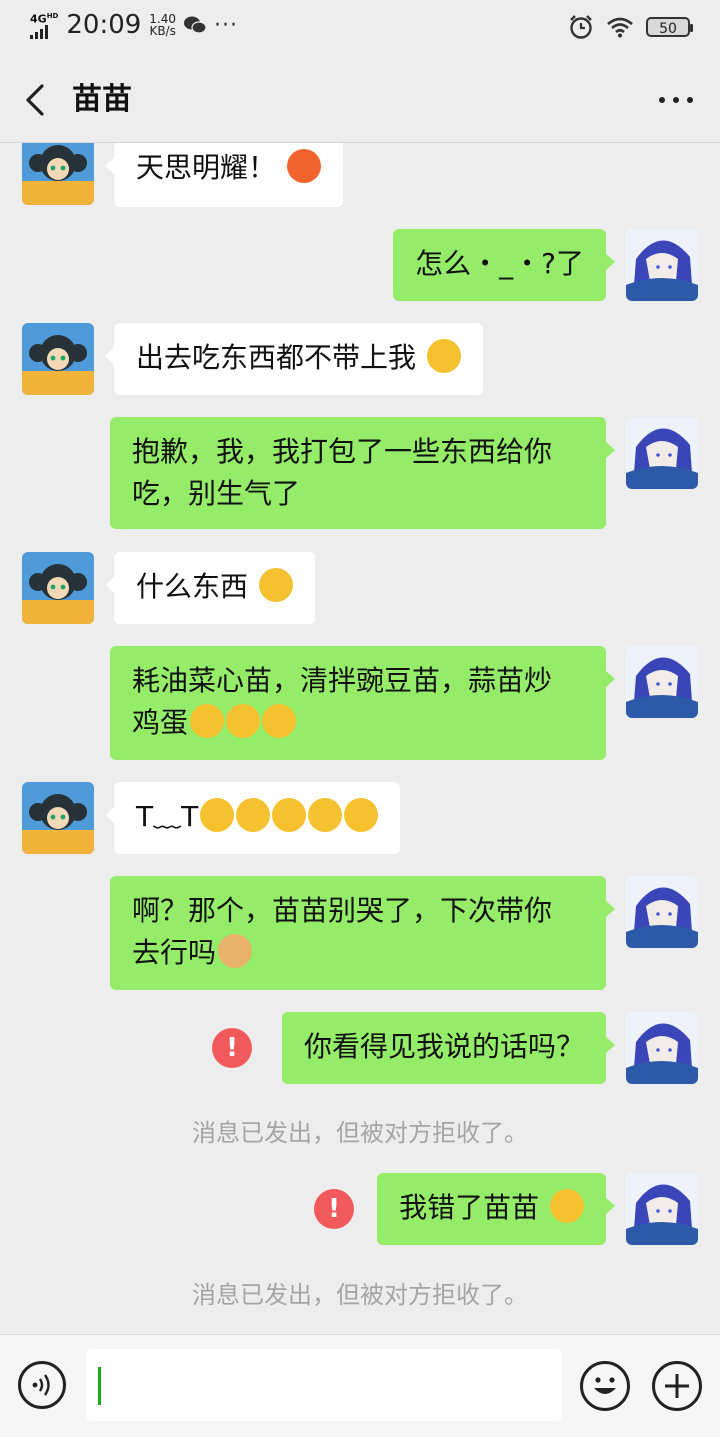  I want to click on message-text: 怎么・_・?了, so click(499, 263).